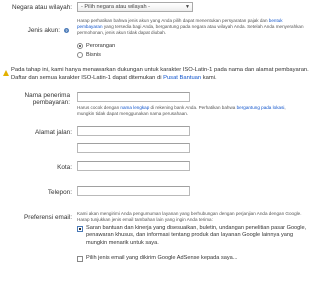  What do you see at coordinates (93, 55) in the screenshot?
I see `account-type-business-label: Bisnis` at bounding box center [93, 55].